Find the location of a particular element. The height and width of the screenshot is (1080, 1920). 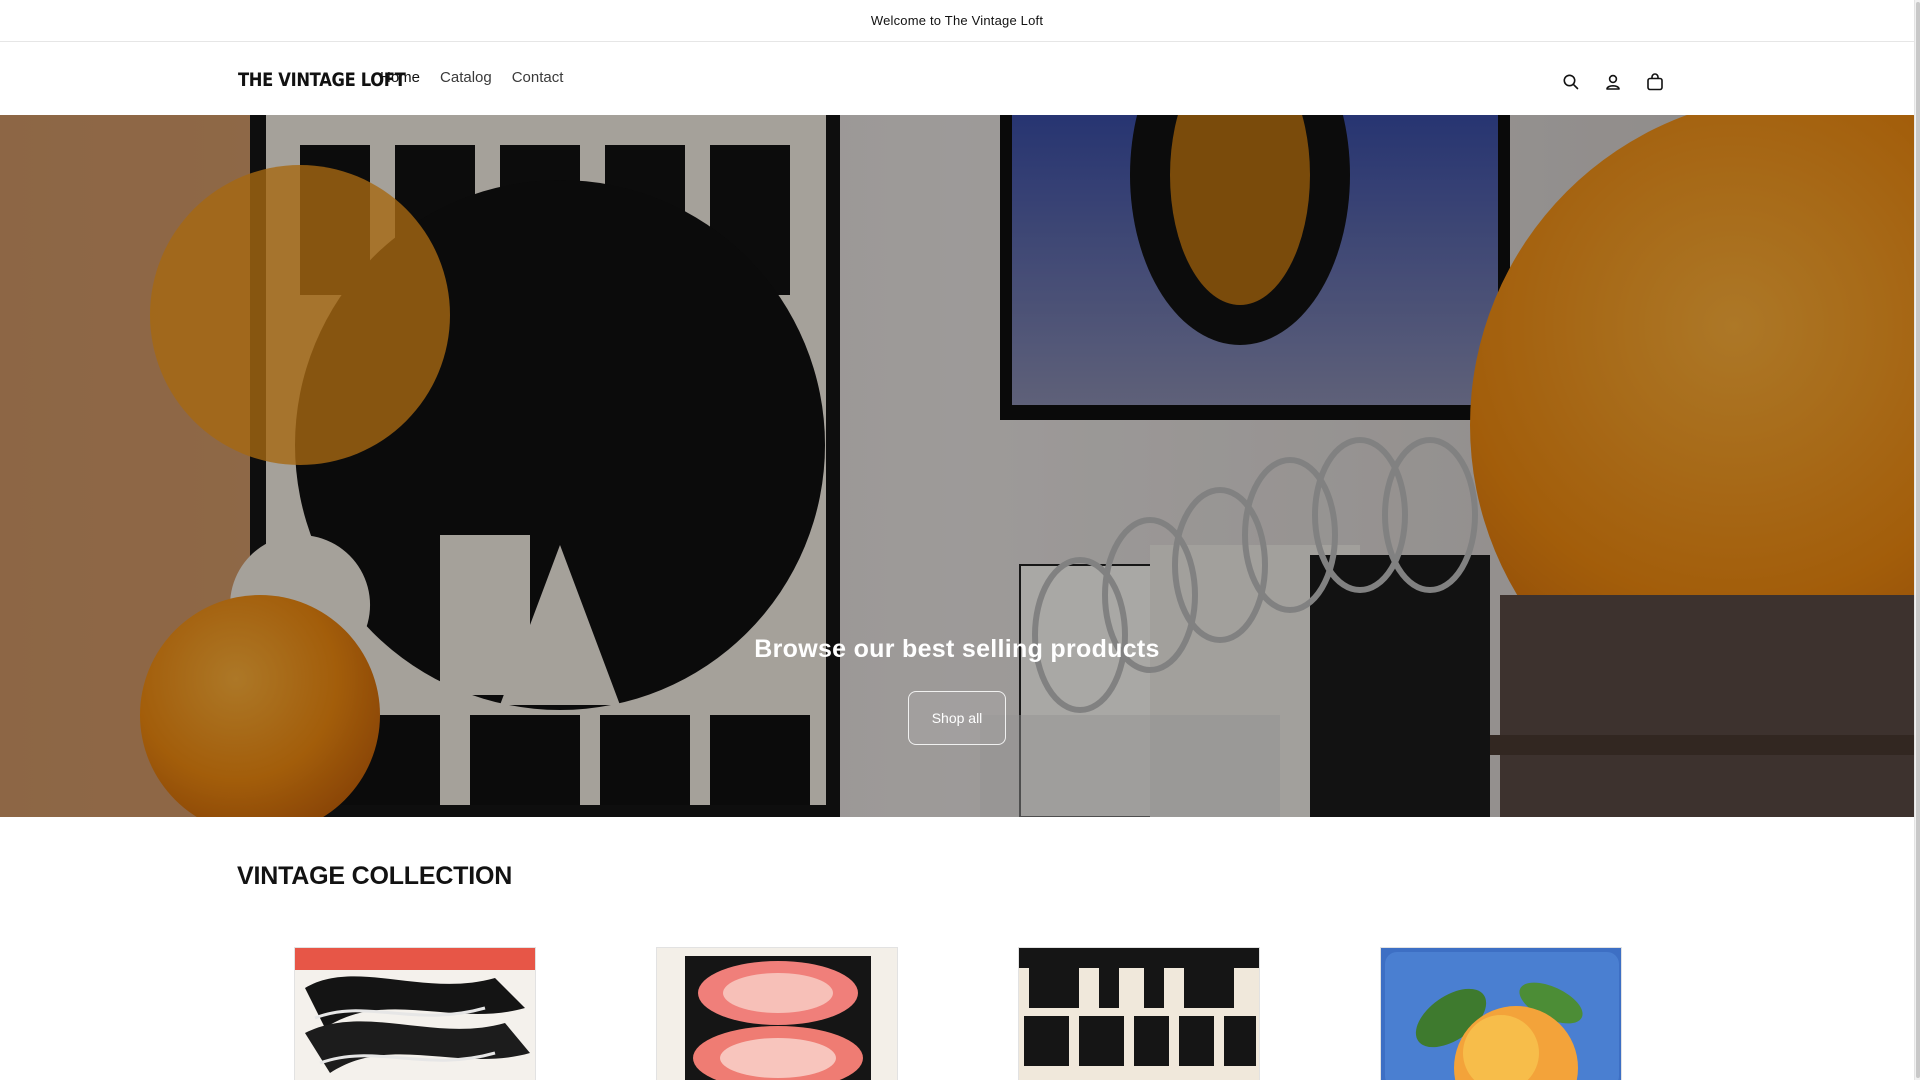

product-card-abstract-wave is located at coordinates (415, 1013).